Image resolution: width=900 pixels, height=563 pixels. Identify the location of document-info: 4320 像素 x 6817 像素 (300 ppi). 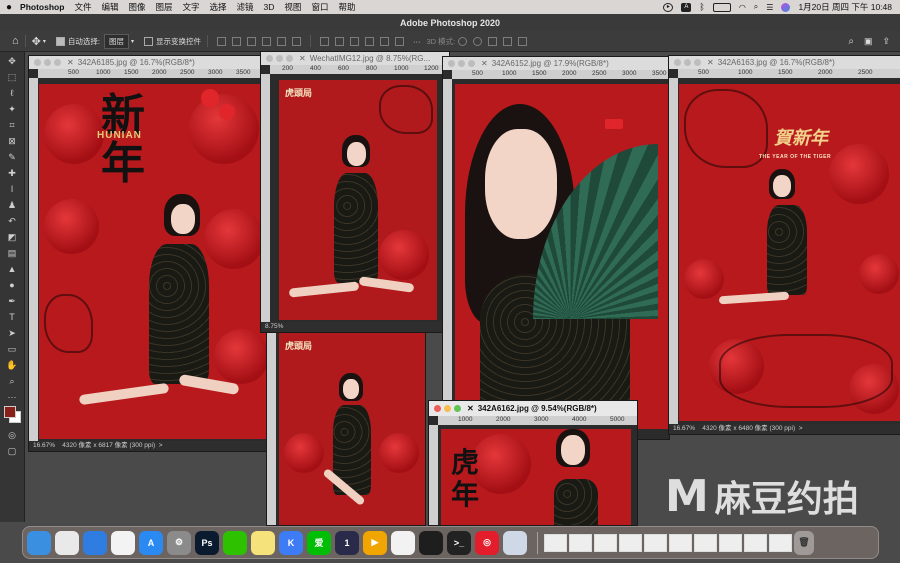
(108, 445).